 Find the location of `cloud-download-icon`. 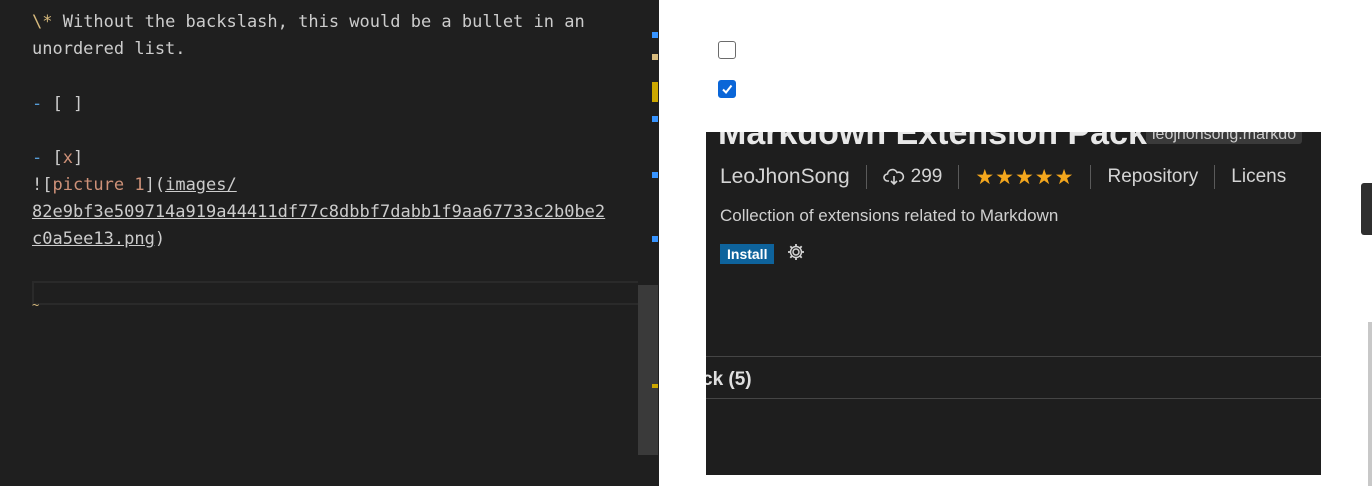

cloud-download-icon is located at coordinates (893, 177).